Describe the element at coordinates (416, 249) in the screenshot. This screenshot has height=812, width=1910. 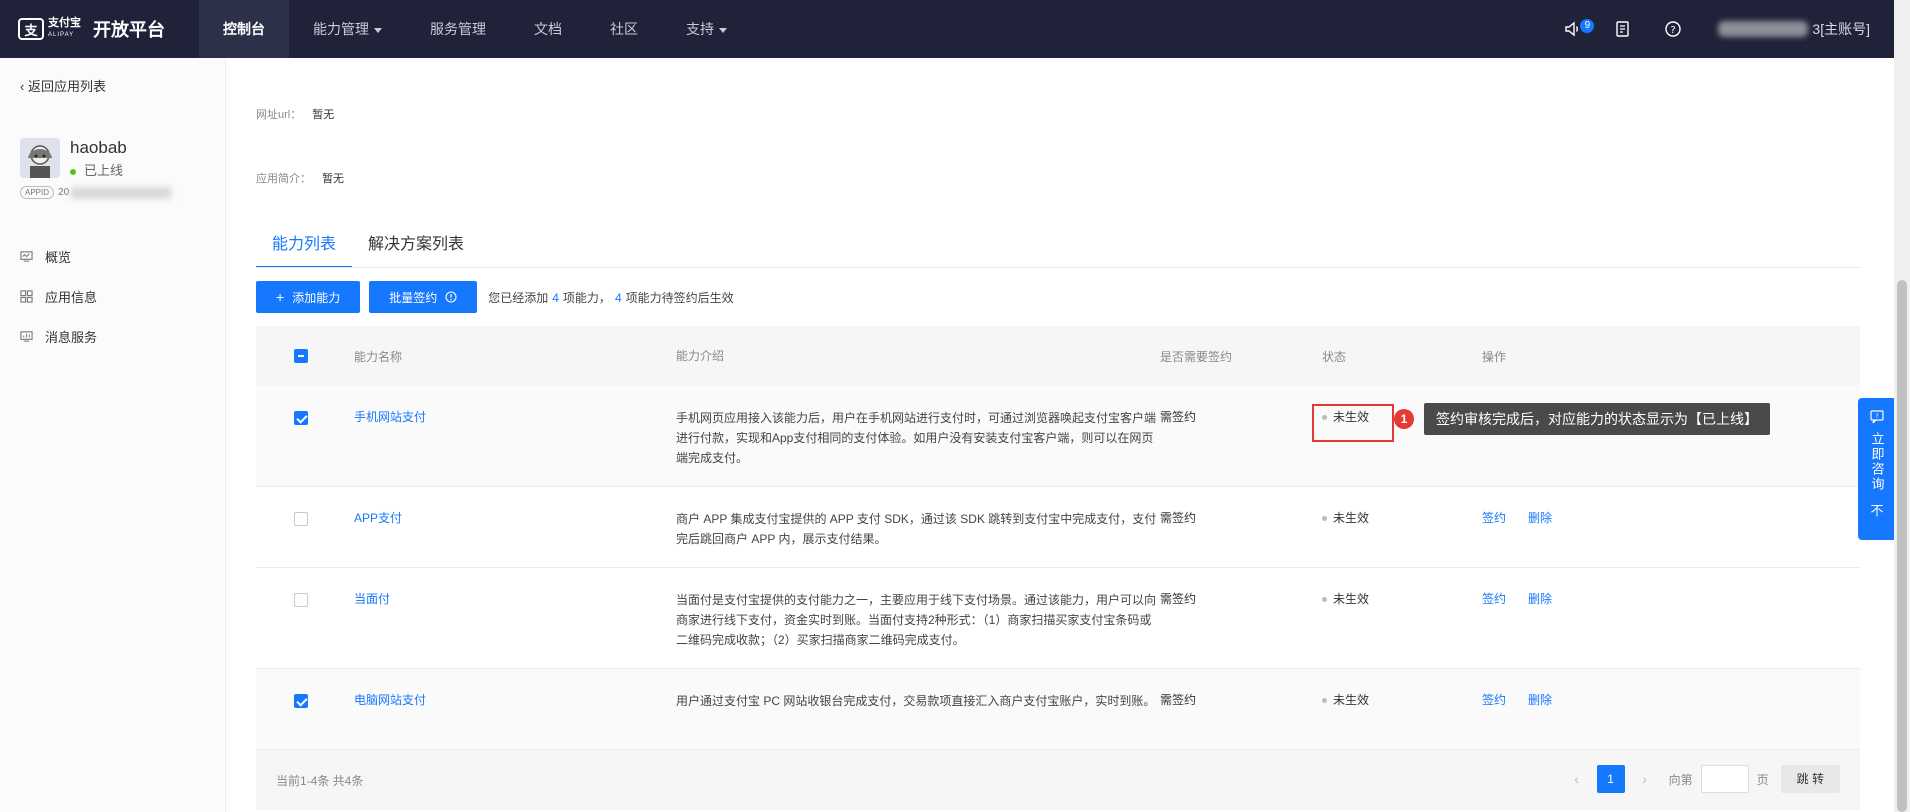
I see `tab-solution-list: 解决方案列表` at that location.